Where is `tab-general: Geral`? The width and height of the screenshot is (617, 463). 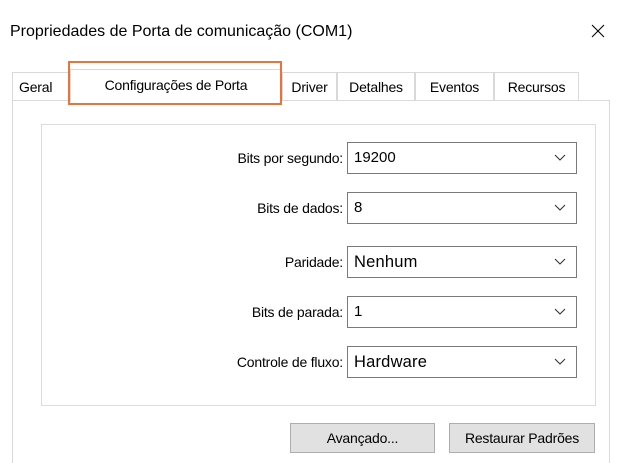 tab-general: Geral is located at coordinates (41, 86).